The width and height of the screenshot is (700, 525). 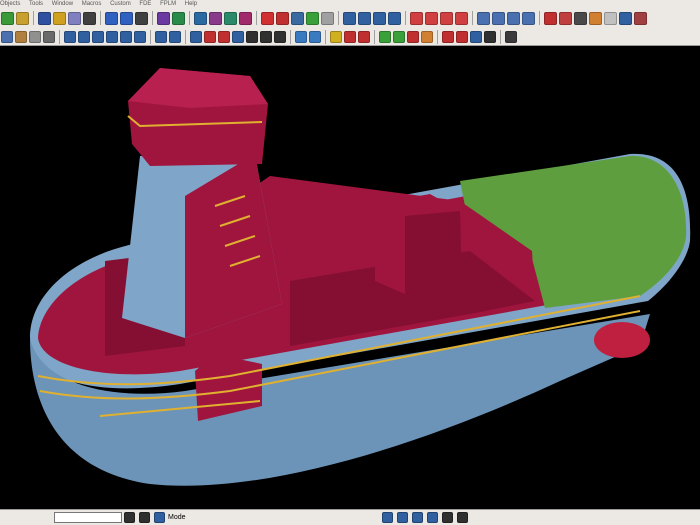 I want to click on model-view-icon, so click(x=163, y=18).